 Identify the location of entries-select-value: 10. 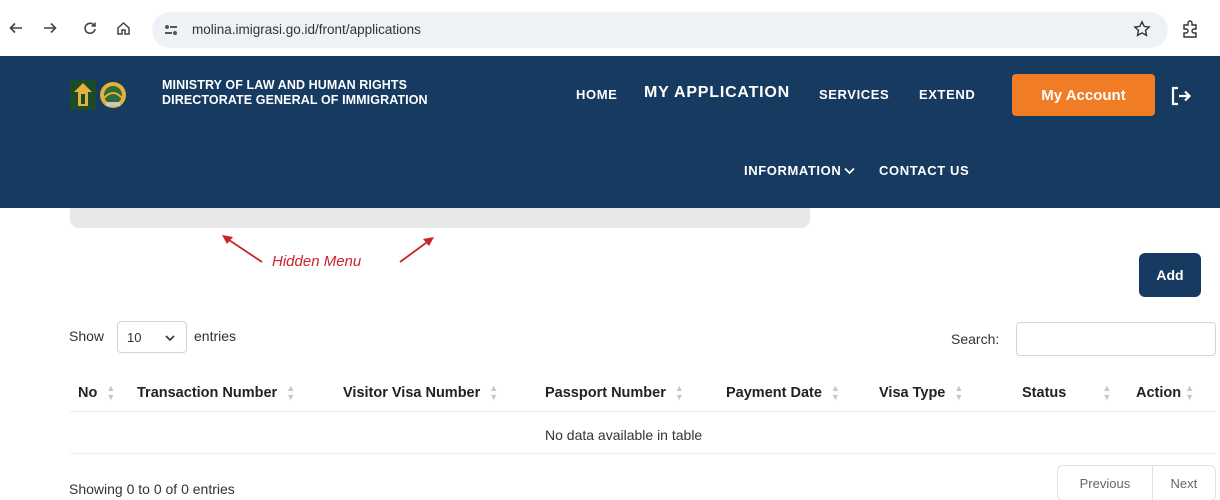
(134, 337).